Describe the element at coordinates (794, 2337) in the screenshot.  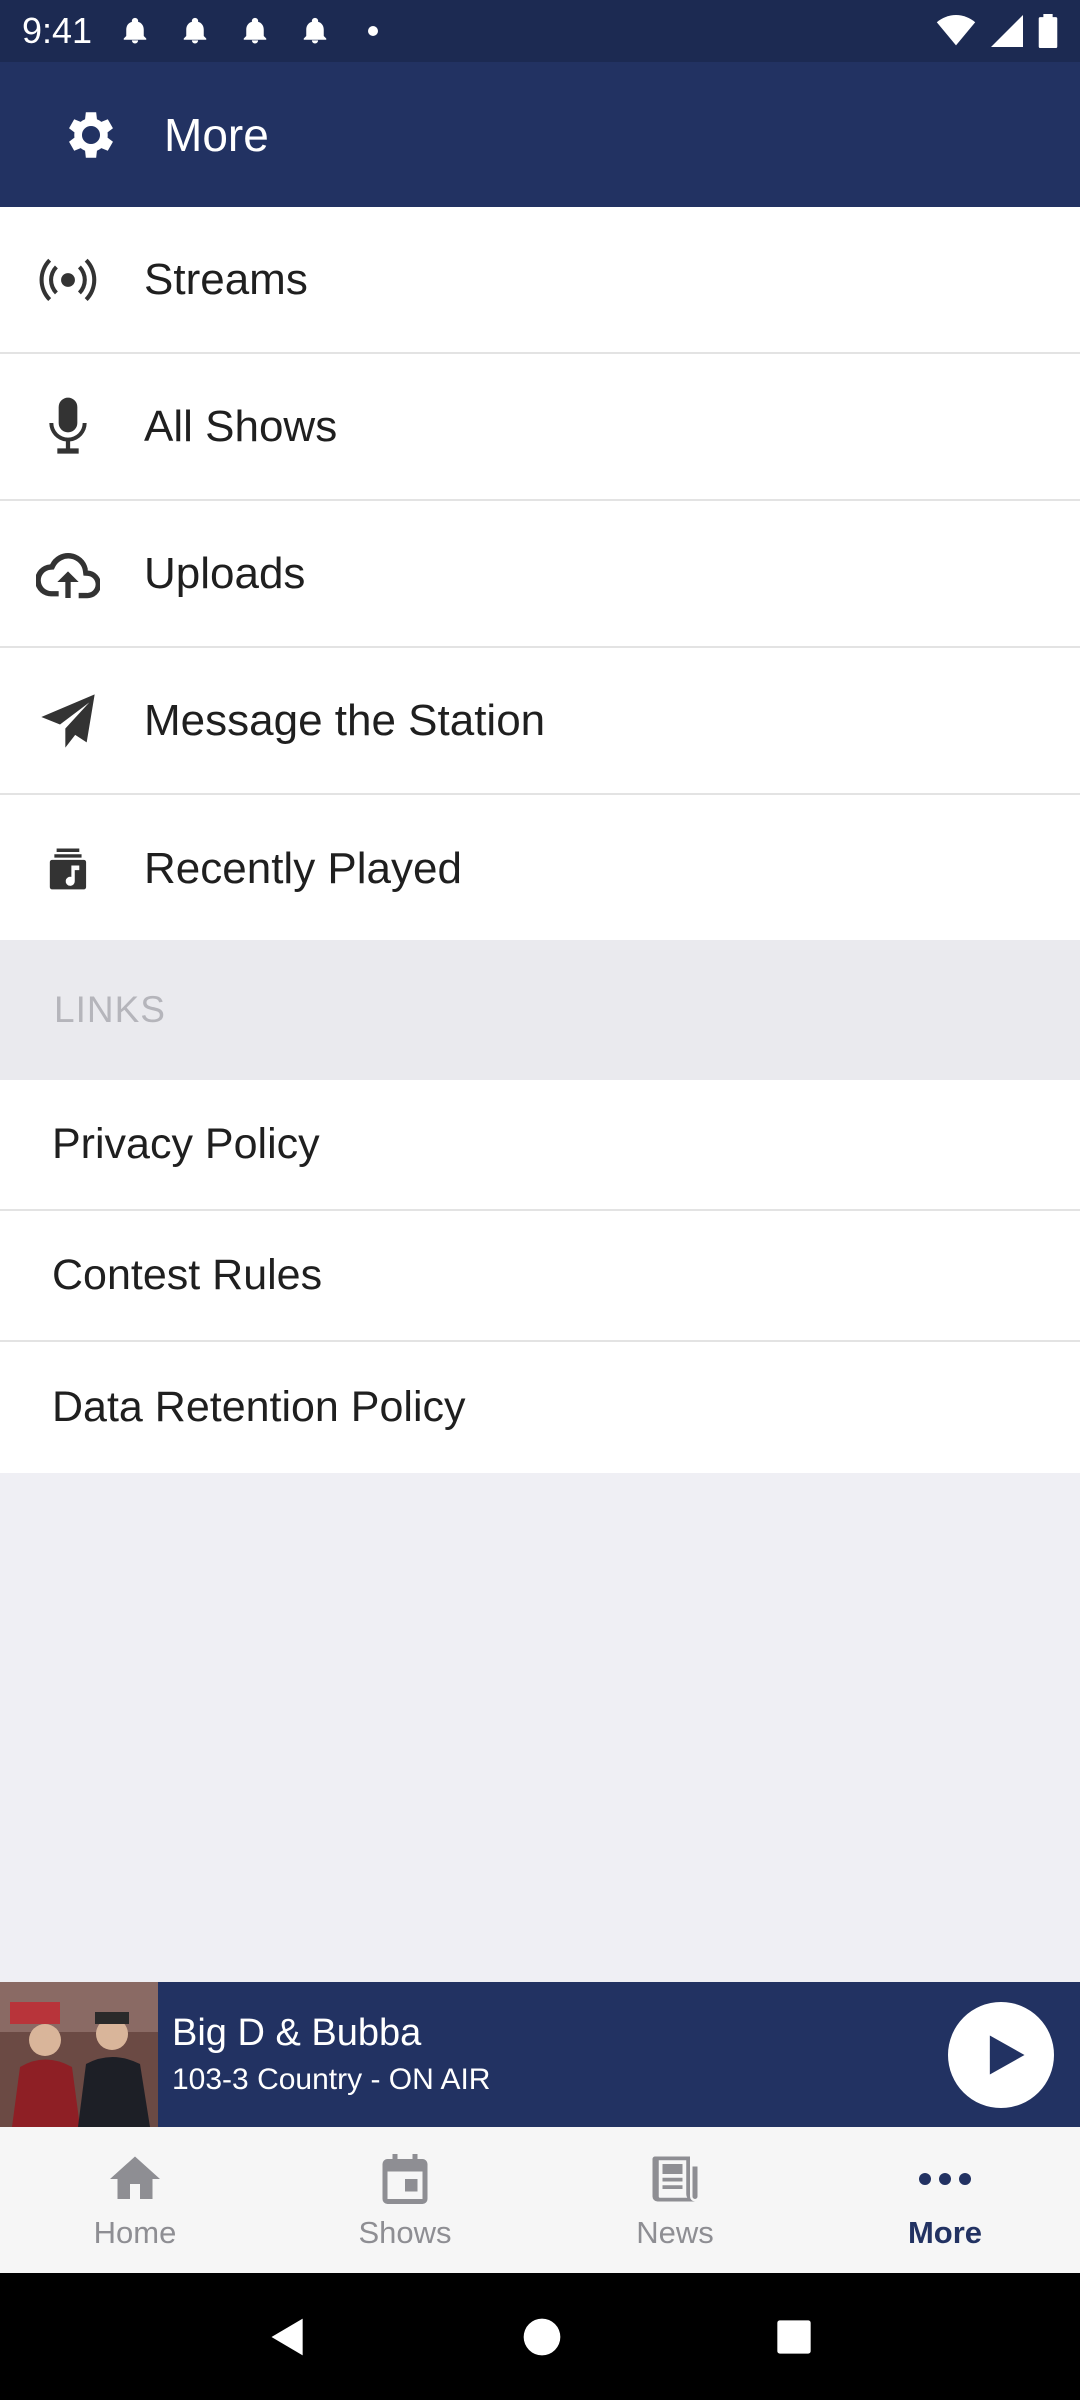
I see `recents-icon` at that location.